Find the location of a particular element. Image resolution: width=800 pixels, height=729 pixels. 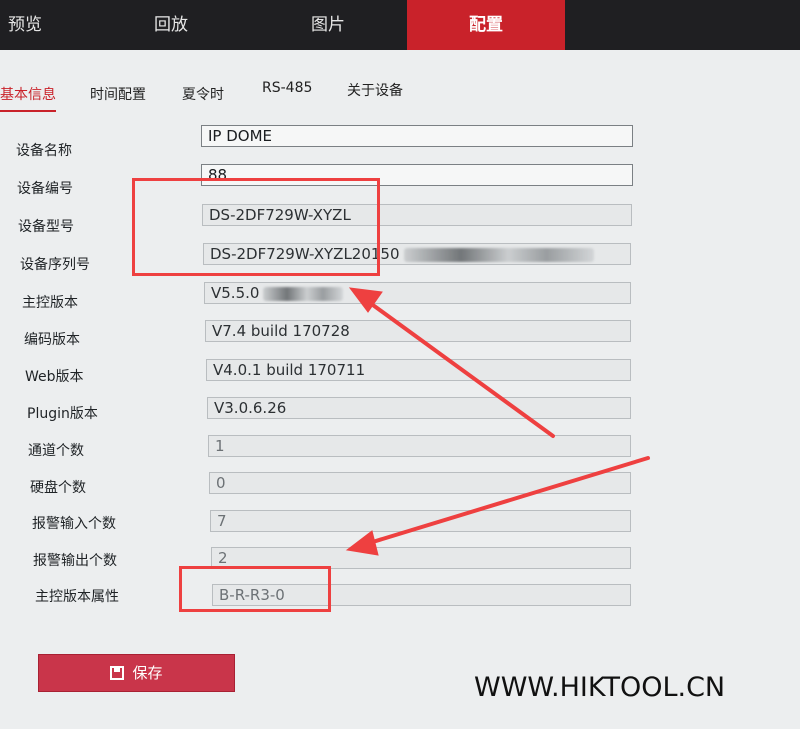

watermark: WWW.HIKTOOL.CN is located at coordinates (600, 687).